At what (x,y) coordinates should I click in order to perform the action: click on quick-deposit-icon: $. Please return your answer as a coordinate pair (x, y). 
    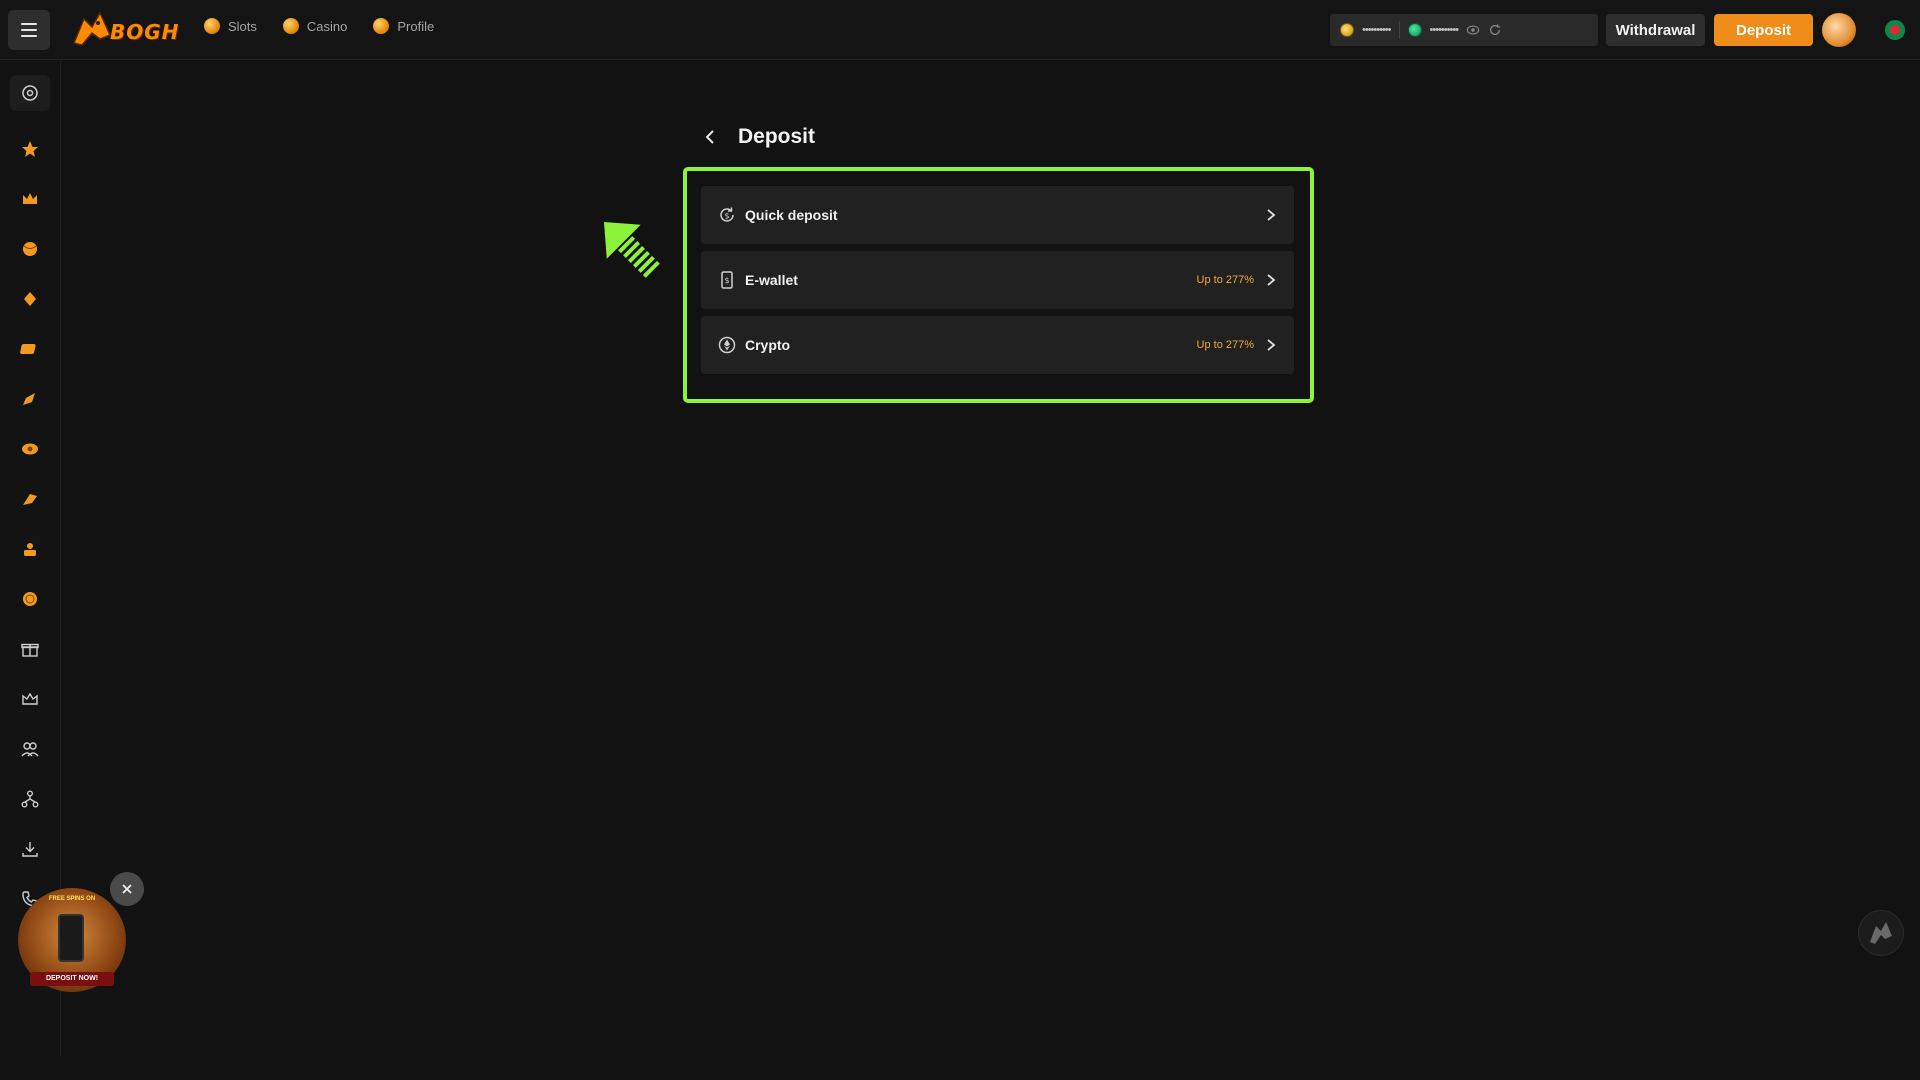
    Looking at the image, I should click on (727, 214).